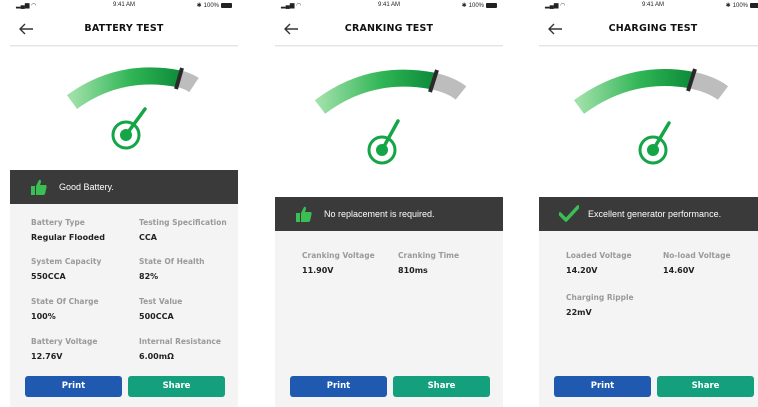 This screenshot has width=758, height=407. What do you see at coordinates (66, 261) in the screenshot?
I see `field-label: System Capacity` at bounding box center [66, 261].